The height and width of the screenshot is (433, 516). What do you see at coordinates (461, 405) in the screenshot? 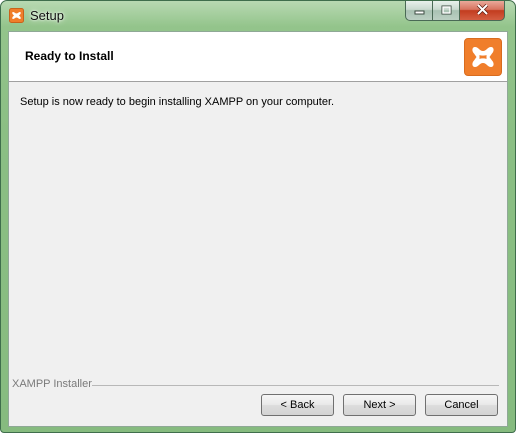
I see `cancel-button: Cancel` at bounding box center [461, 405].